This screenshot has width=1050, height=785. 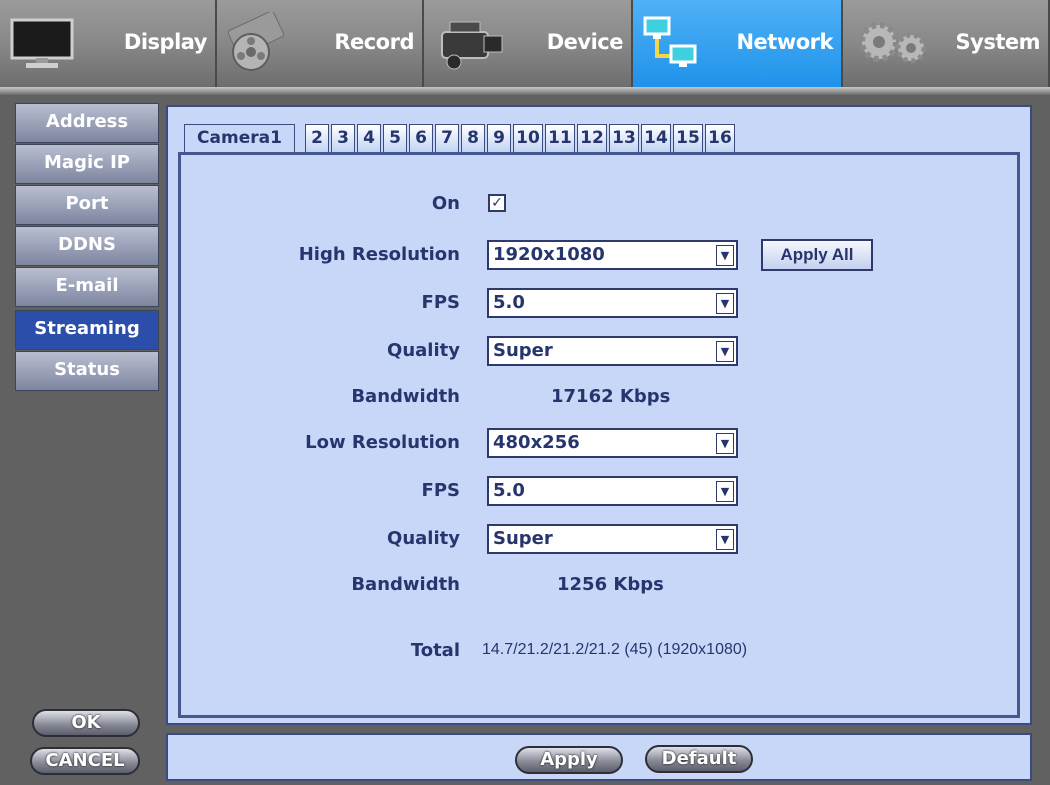 I want to click on low-fps-value: 5.0, so click(x=509, y=490).